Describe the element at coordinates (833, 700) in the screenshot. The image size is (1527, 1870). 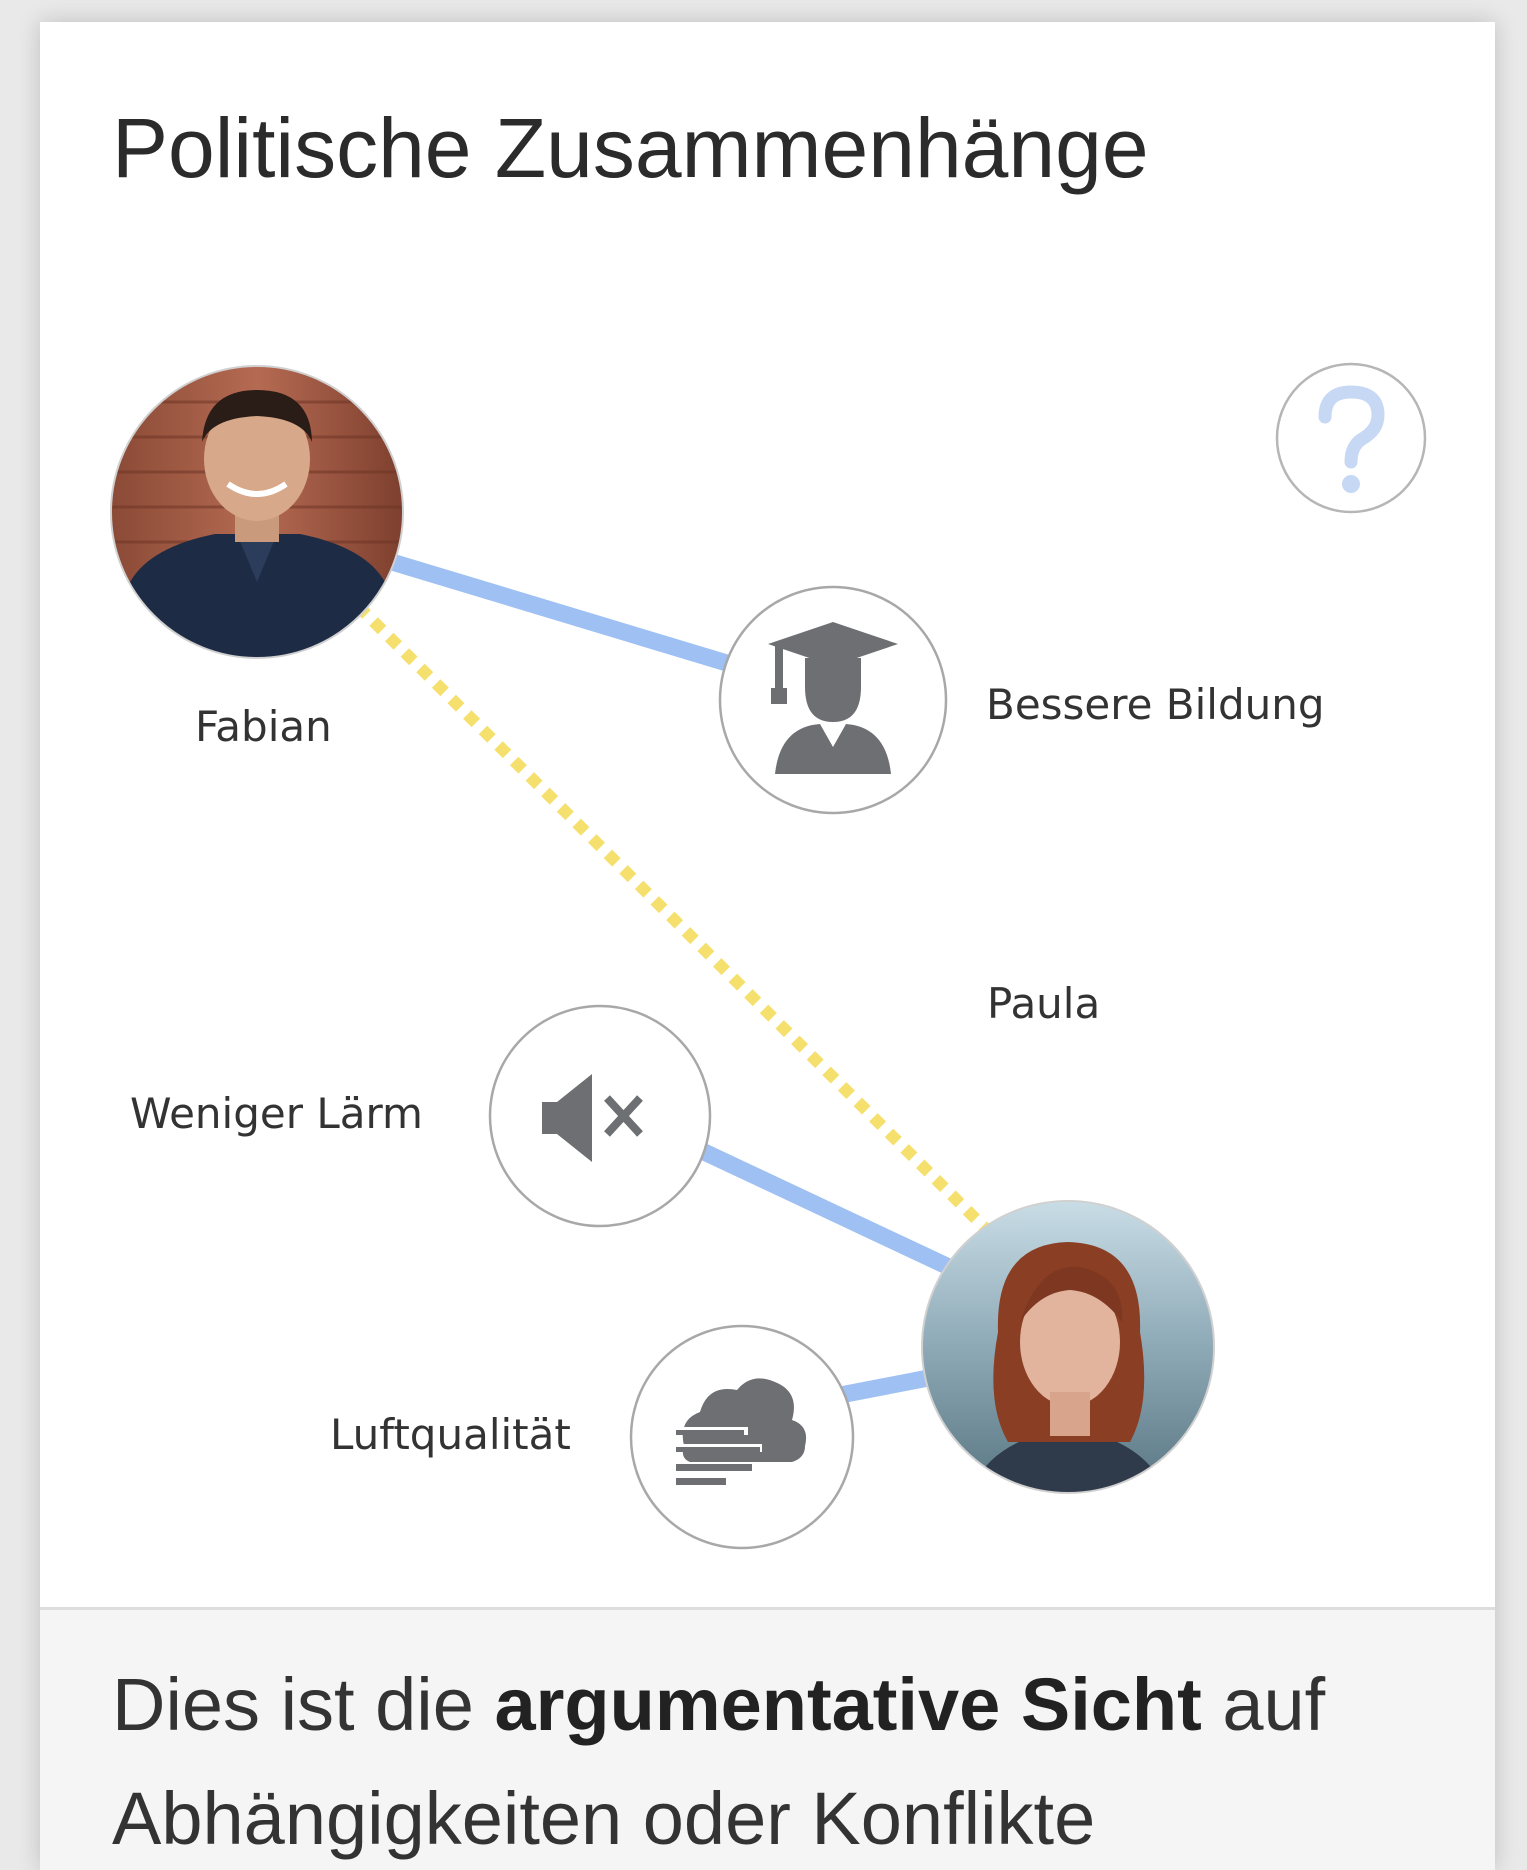
I see `node-bessere-bildung` at that location.